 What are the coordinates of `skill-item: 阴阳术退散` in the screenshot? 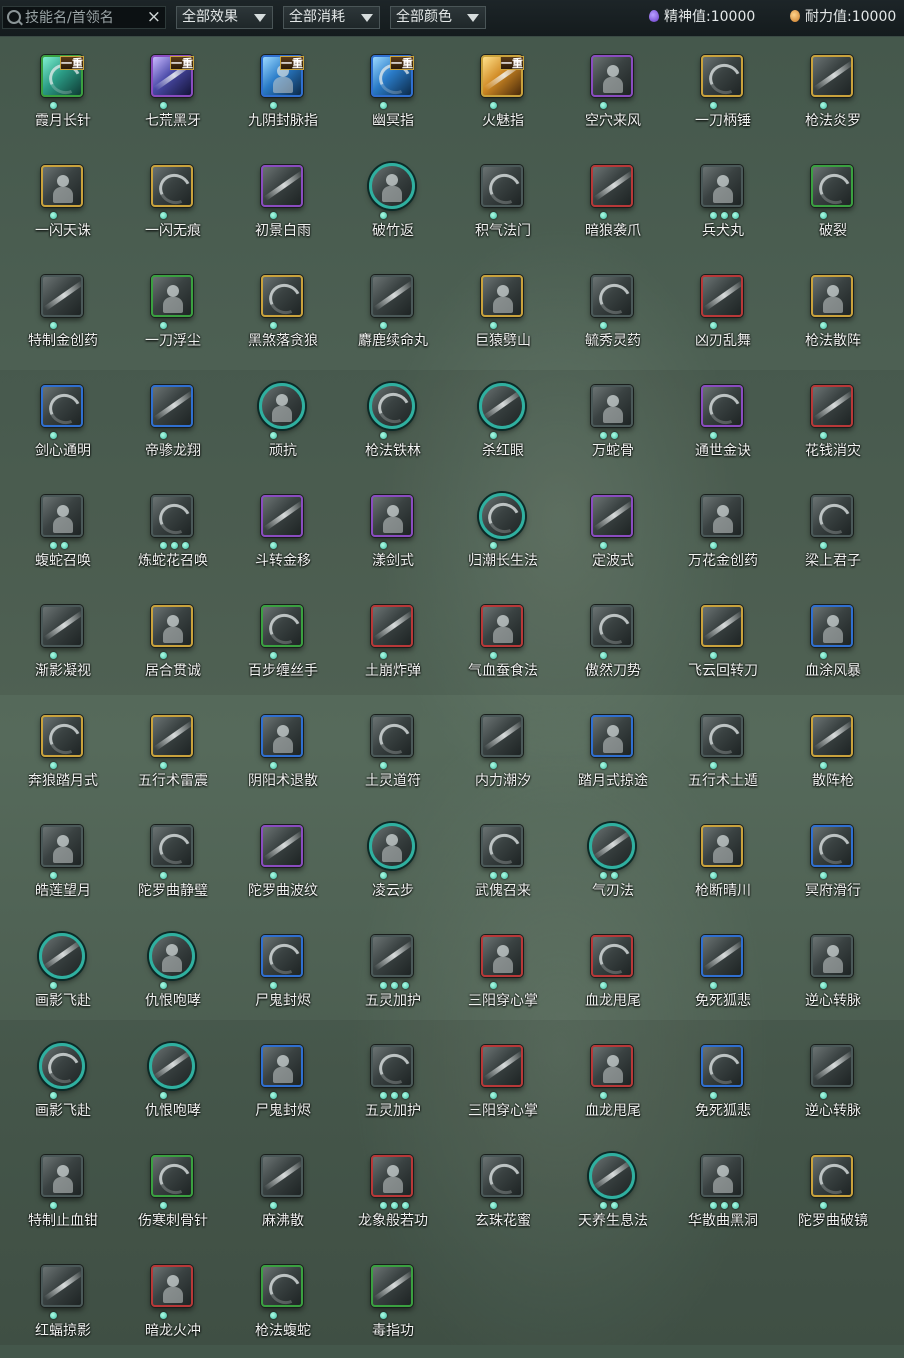 It's located at (283, 753).